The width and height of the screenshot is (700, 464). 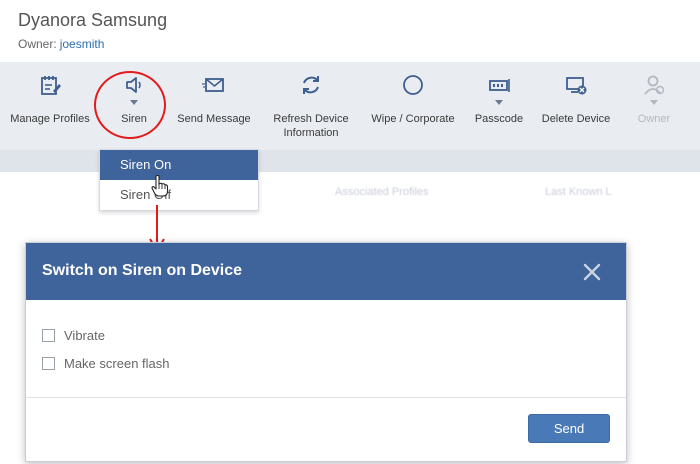 What do you see at coordinates (499, 85) in the screenshot?
I see `passcode-icon` at bounding box center [499, 85].